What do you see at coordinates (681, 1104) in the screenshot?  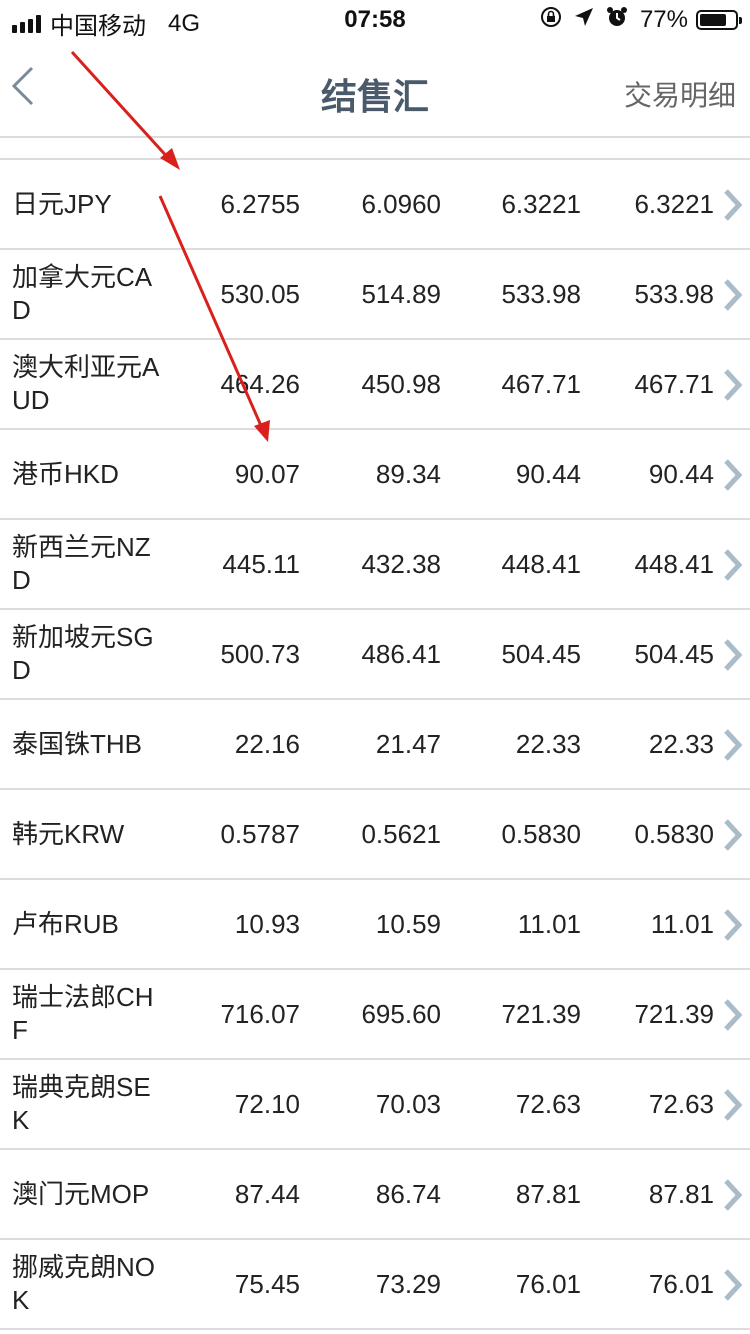 I see `rate-value-4: 72.63` at bounding box center [681, 1104].